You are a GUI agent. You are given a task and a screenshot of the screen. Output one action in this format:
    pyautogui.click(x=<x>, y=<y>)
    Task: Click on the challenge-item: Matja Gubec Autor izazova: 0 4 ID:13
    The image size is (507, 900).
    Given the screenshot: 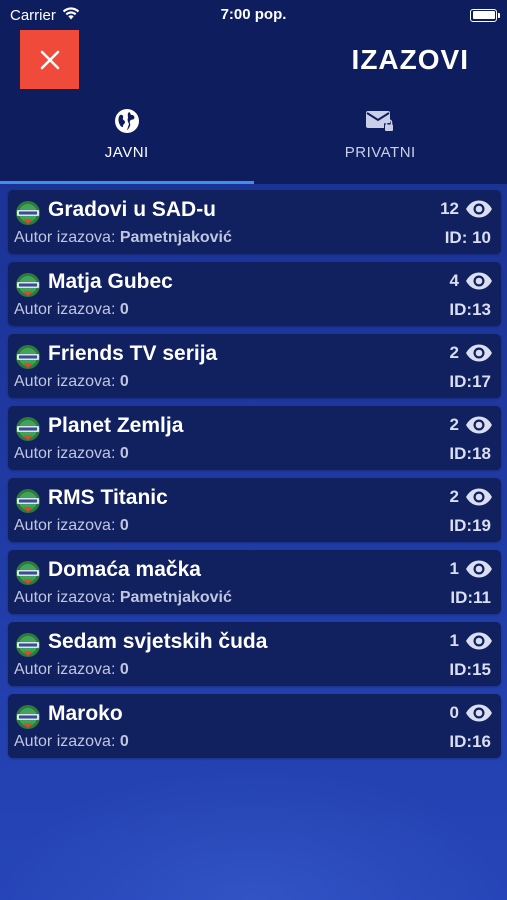 What is the action you would take?
    pyautogui.click(x=254, y=294)
    